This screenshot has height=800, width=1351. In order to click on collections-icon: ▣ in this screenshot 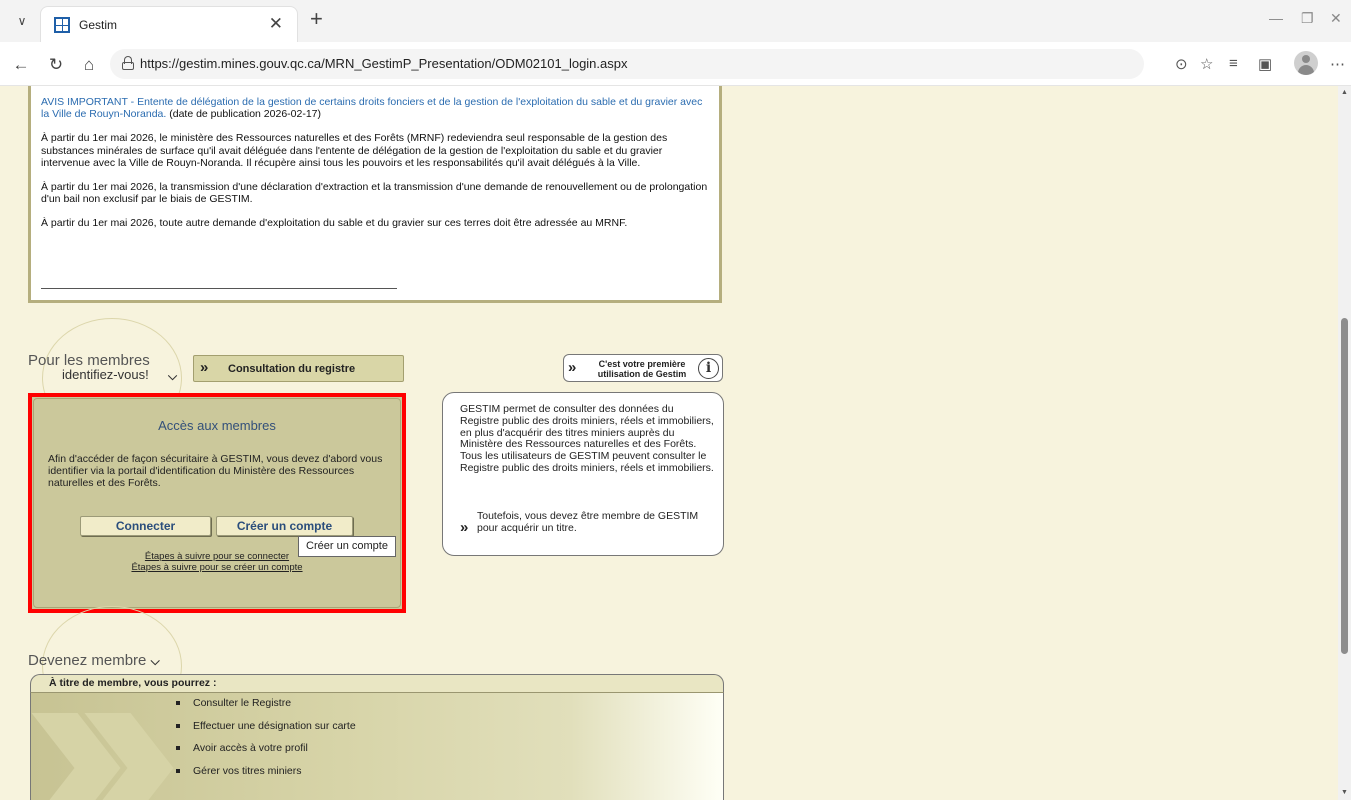, I will do `click(1265, 64)`.